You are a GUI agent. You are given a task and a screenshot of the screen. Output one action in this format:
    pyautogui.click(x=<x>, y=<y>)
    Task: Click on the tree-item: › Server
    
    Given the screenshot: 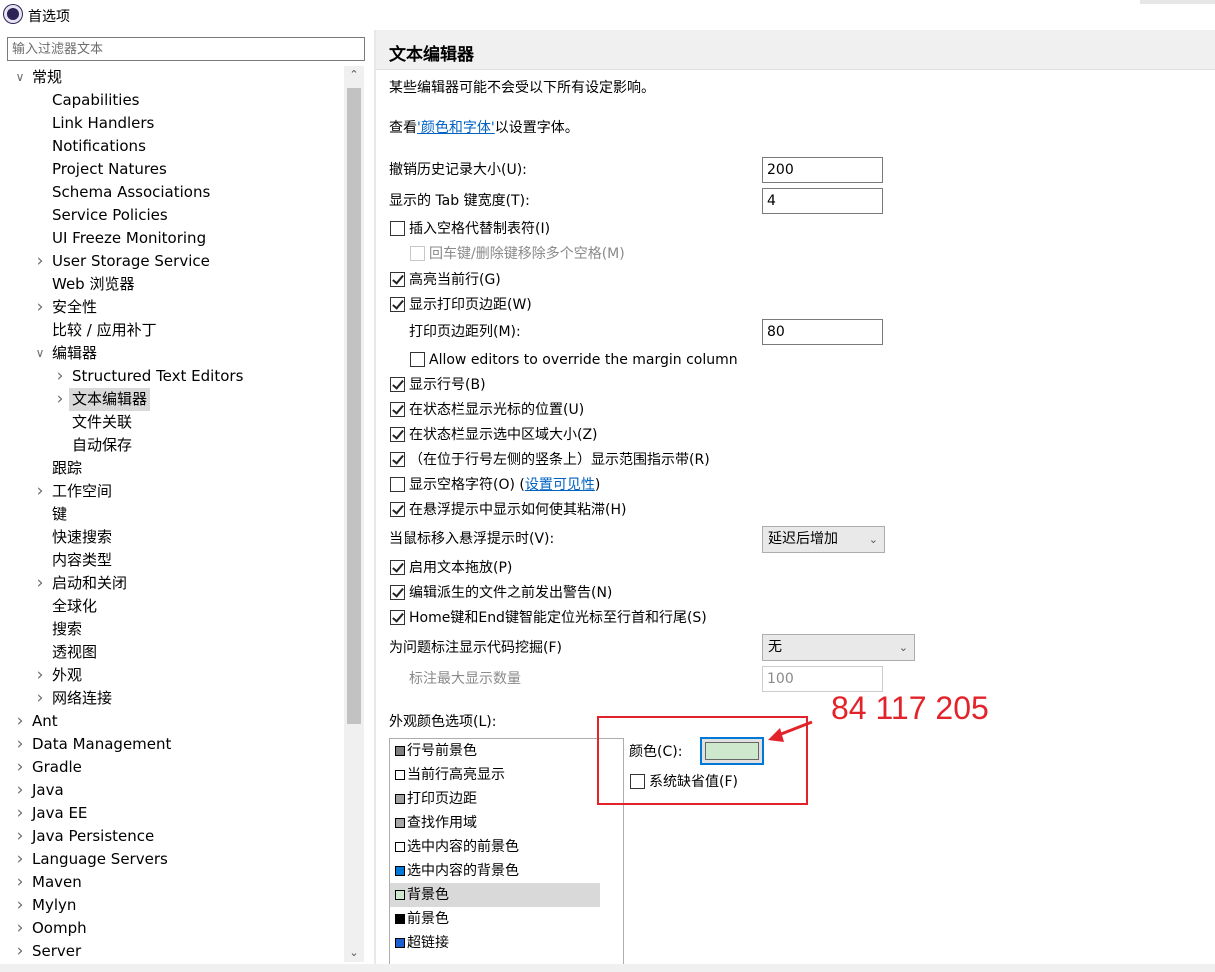 What is the action you would take?
    pyautogui.click(x=172, y=951)
    